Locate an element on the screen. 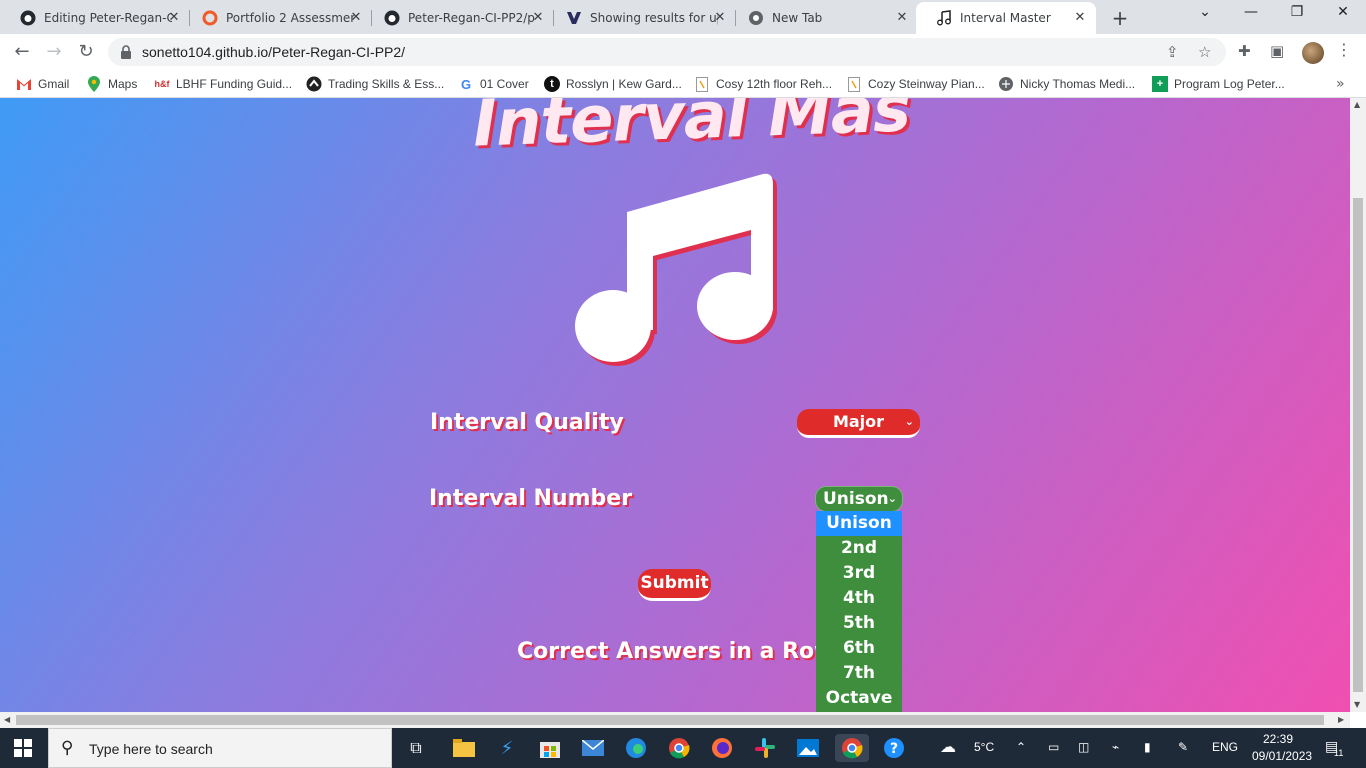 This screenshot has height=768, width=1366. maps-icon is located at coordinates (94, 84).